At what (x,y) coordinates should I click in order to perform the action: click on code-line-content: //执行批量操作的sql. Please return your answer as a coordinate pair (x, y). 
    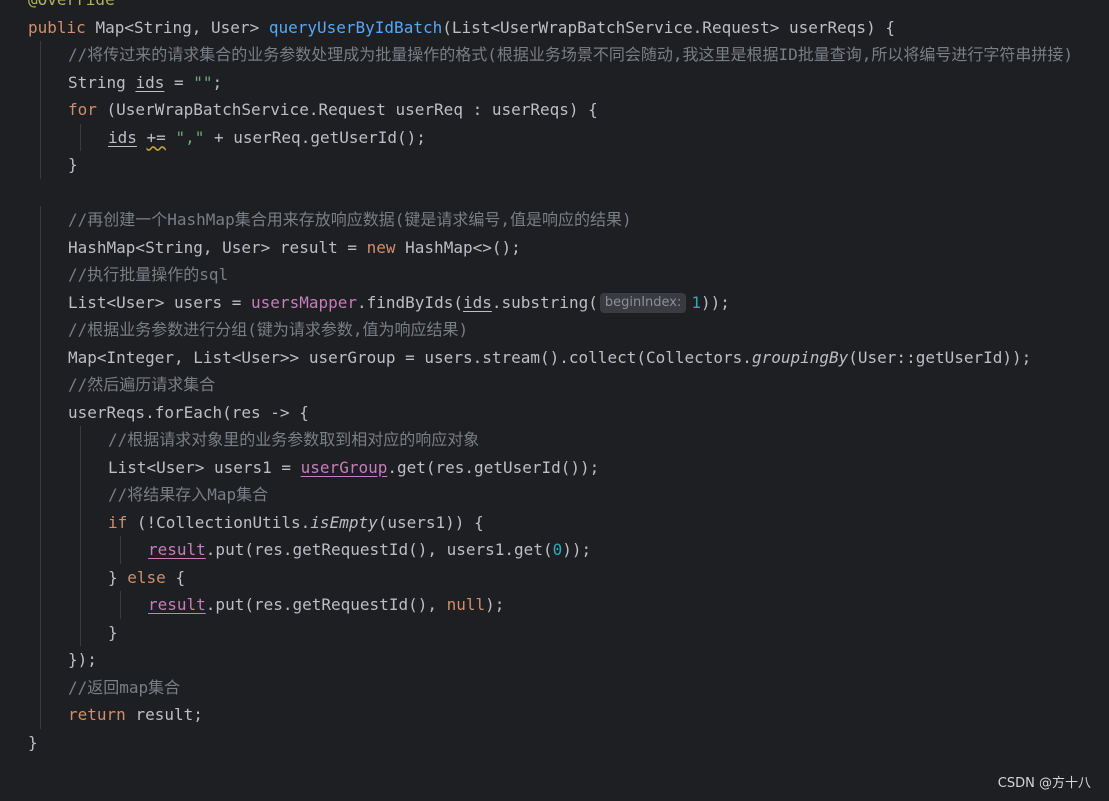
    Looking at the image, I should click on (128, 274).